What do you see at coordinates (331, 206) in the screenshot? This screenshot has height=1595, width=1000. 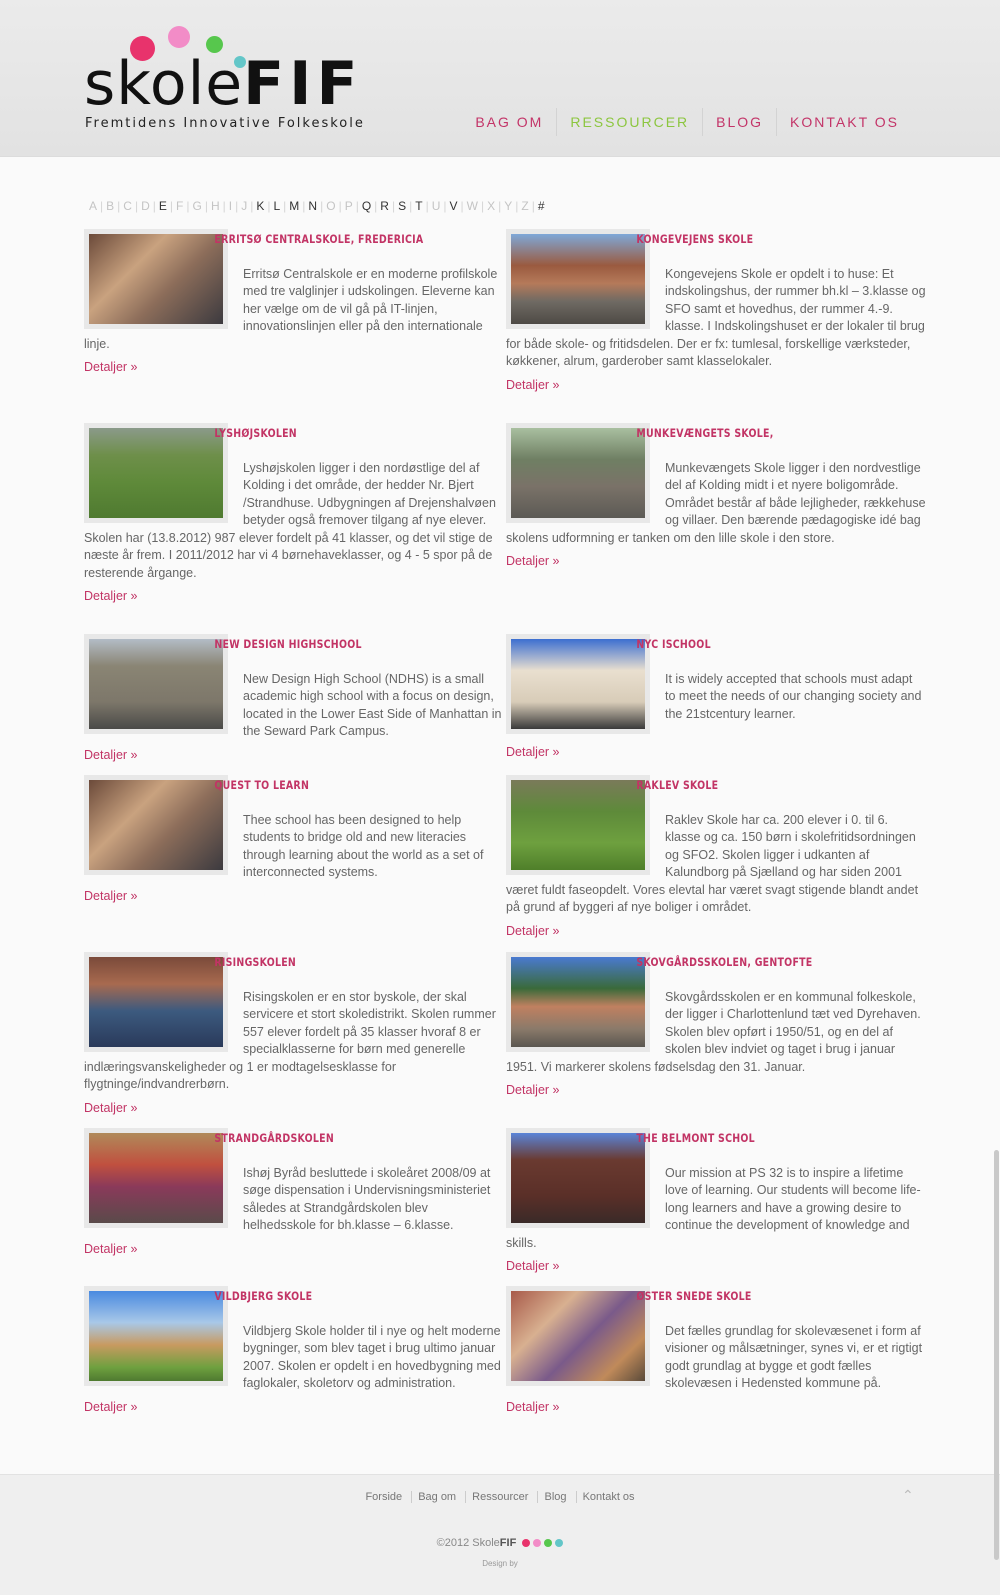 I see `alphabet-letter-o: O` at bounding box center [331, 206].